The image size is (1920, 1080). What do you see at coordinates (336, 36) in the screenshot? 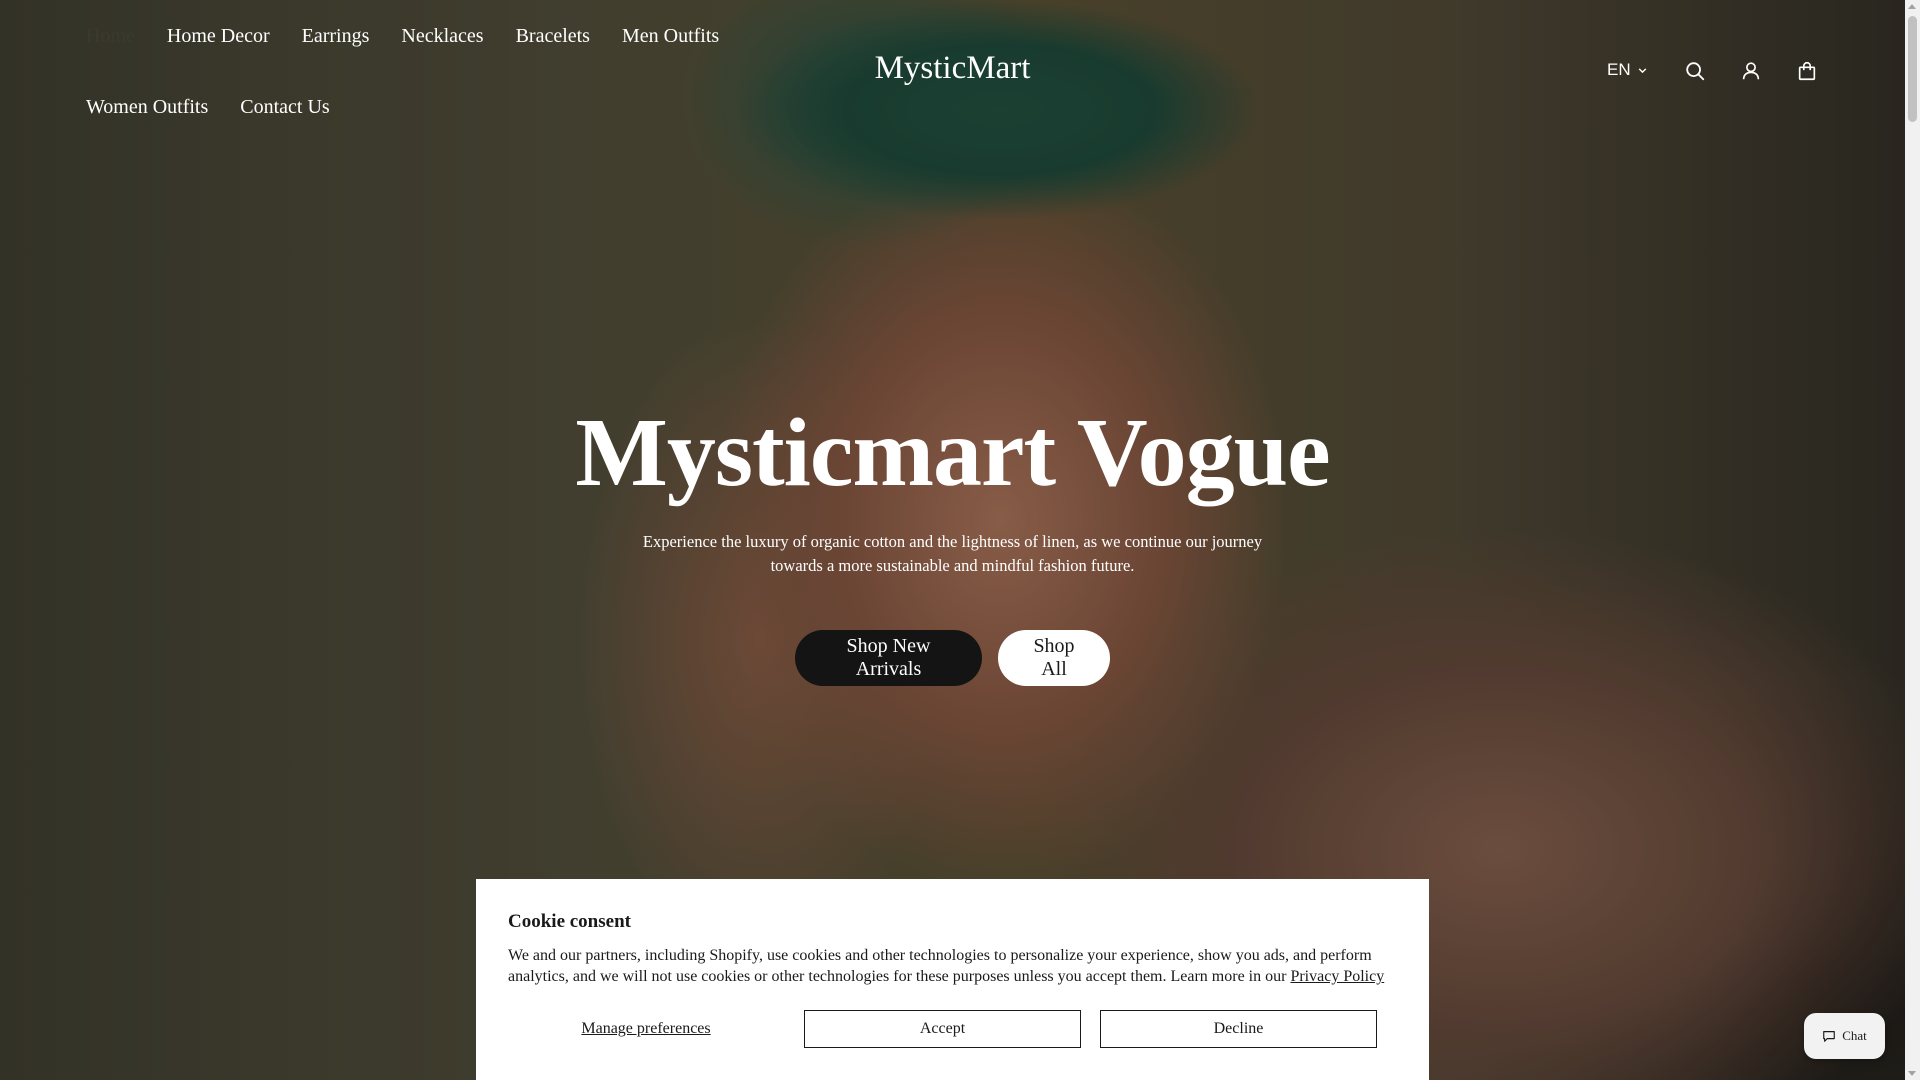
I see `nav-item-earrings: Earrings` at bounding box center [336, 36].